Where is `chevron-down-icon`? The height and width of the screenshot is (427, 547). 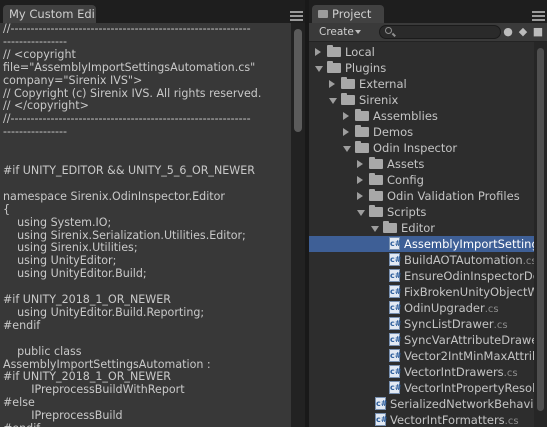 chevron-down-icon is located at coordinates (358, 32).